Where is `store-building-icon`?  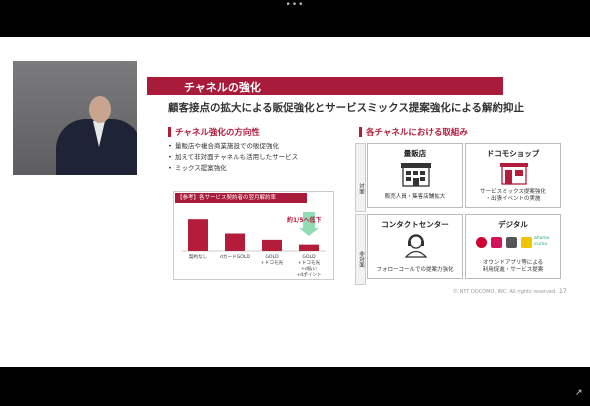 store-building-icon is located at coordinates (416, 175).